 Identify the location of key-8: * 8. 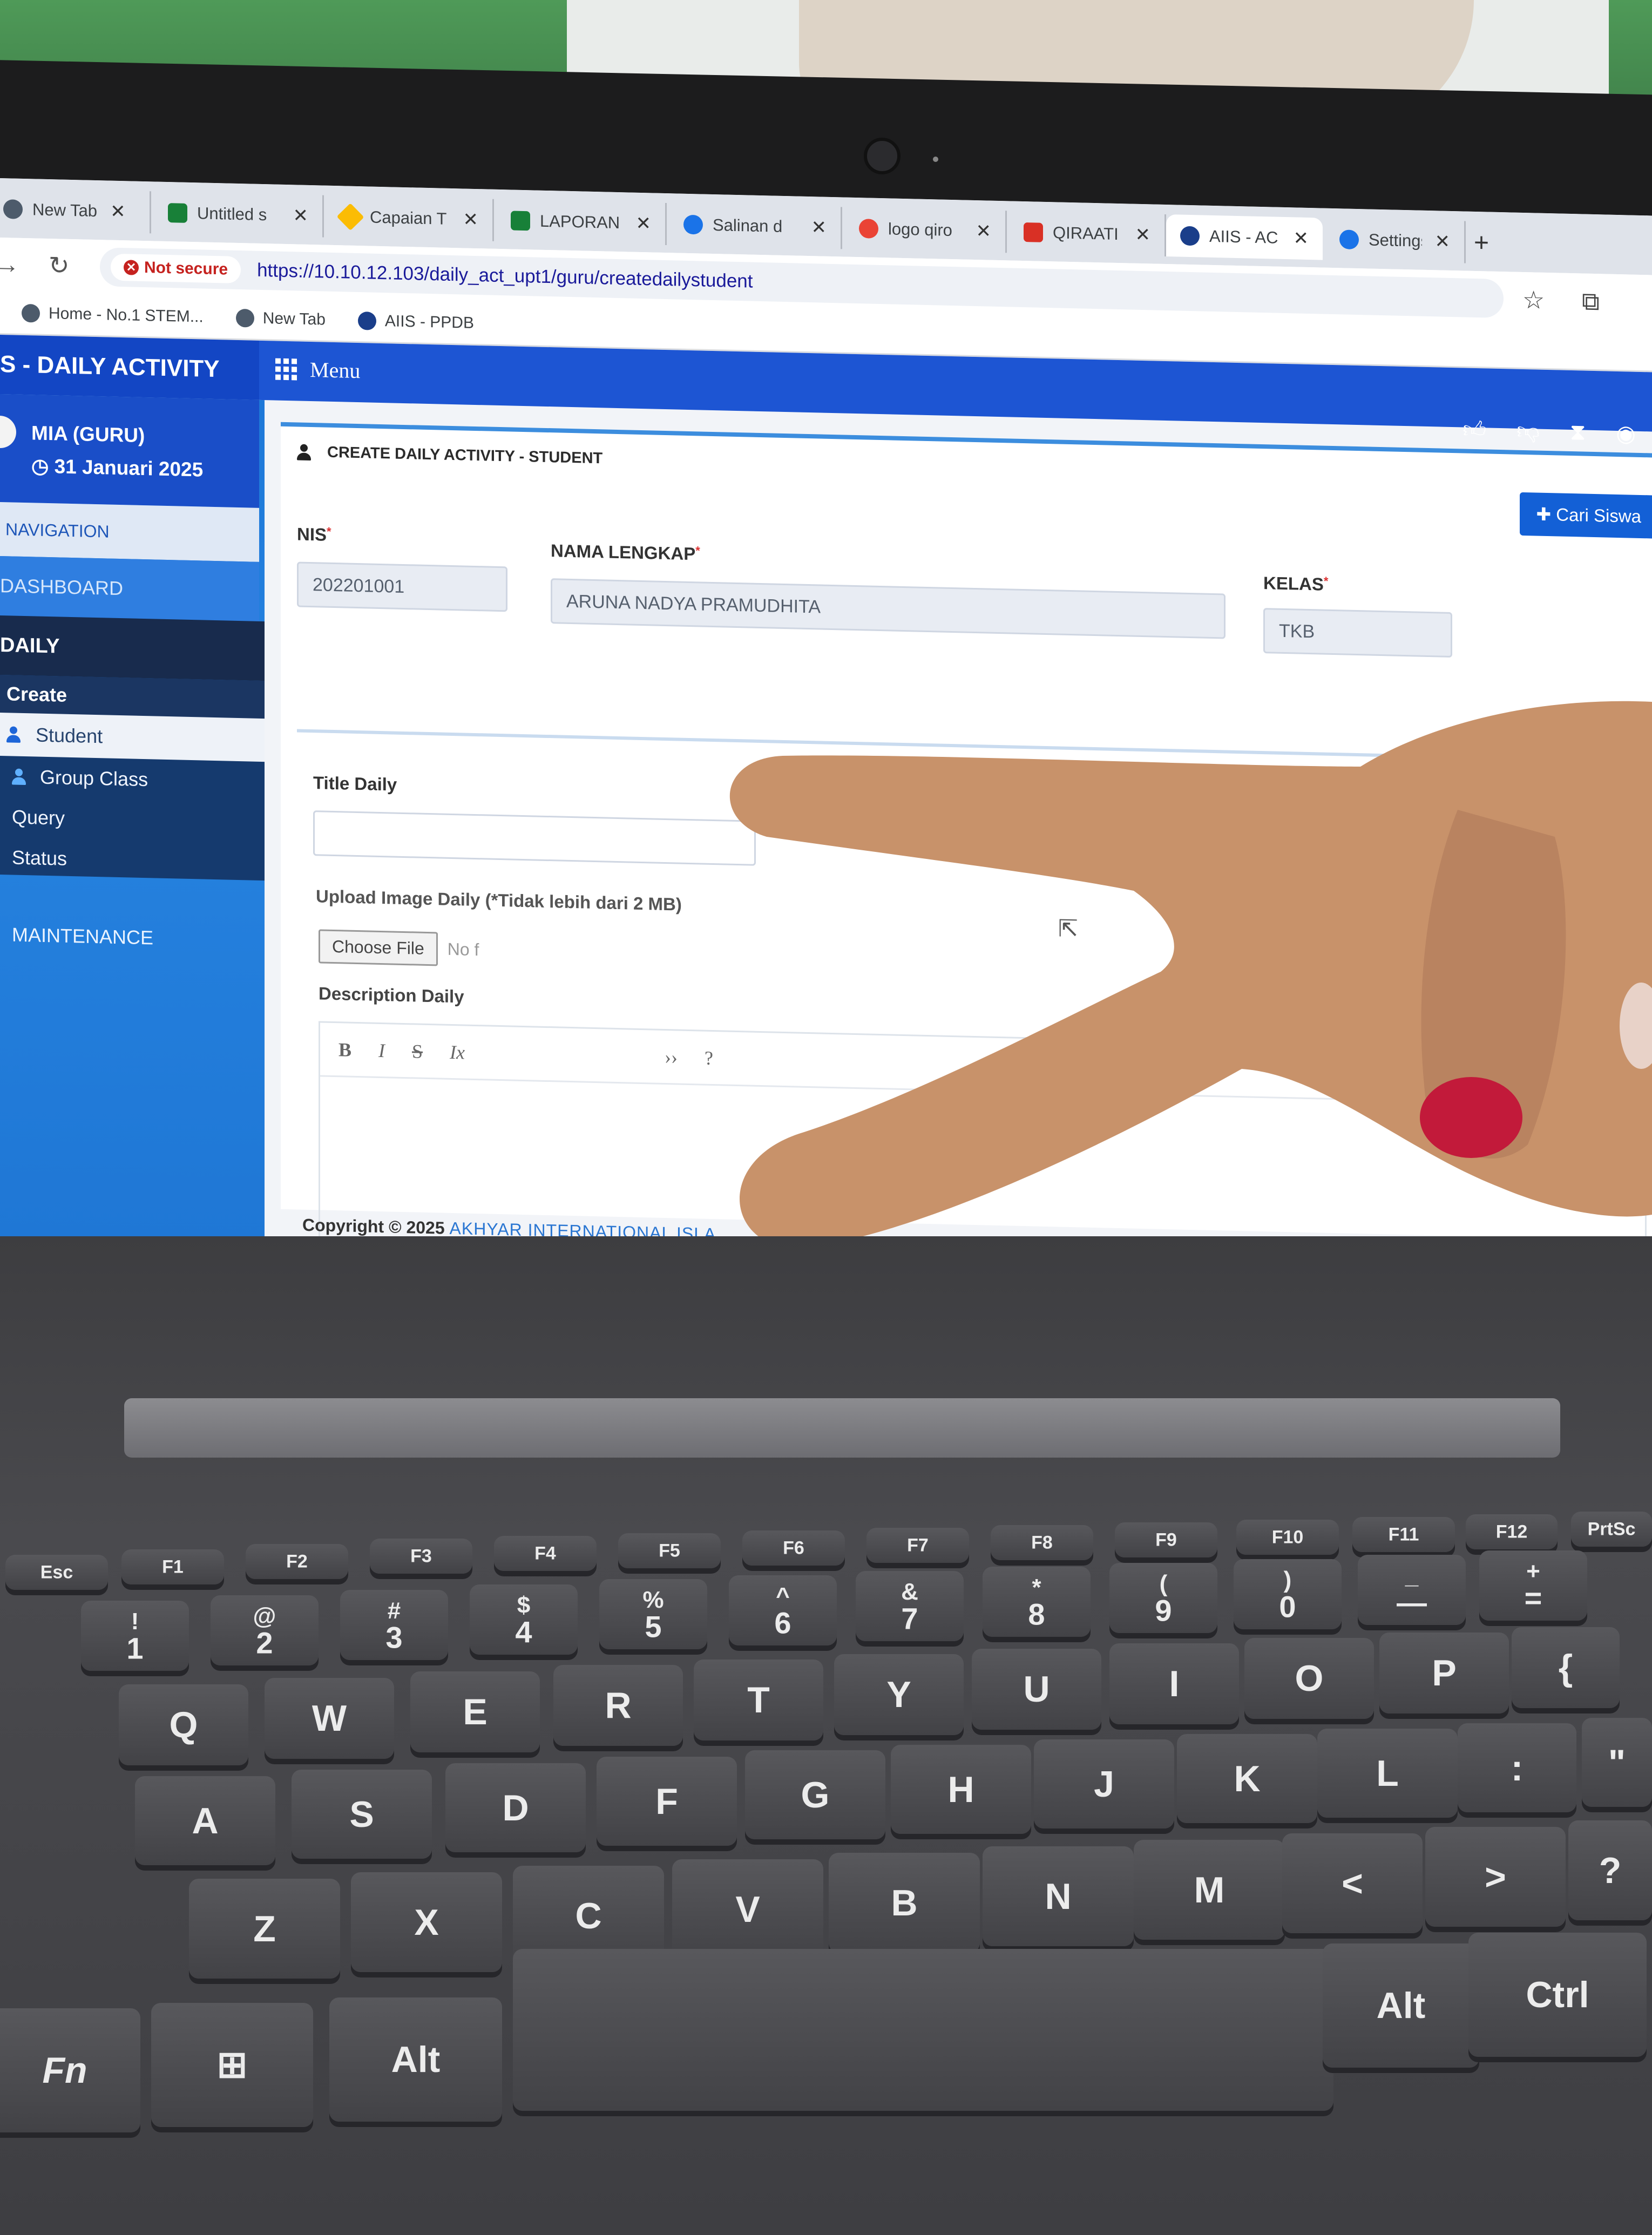
(1037, 1602).